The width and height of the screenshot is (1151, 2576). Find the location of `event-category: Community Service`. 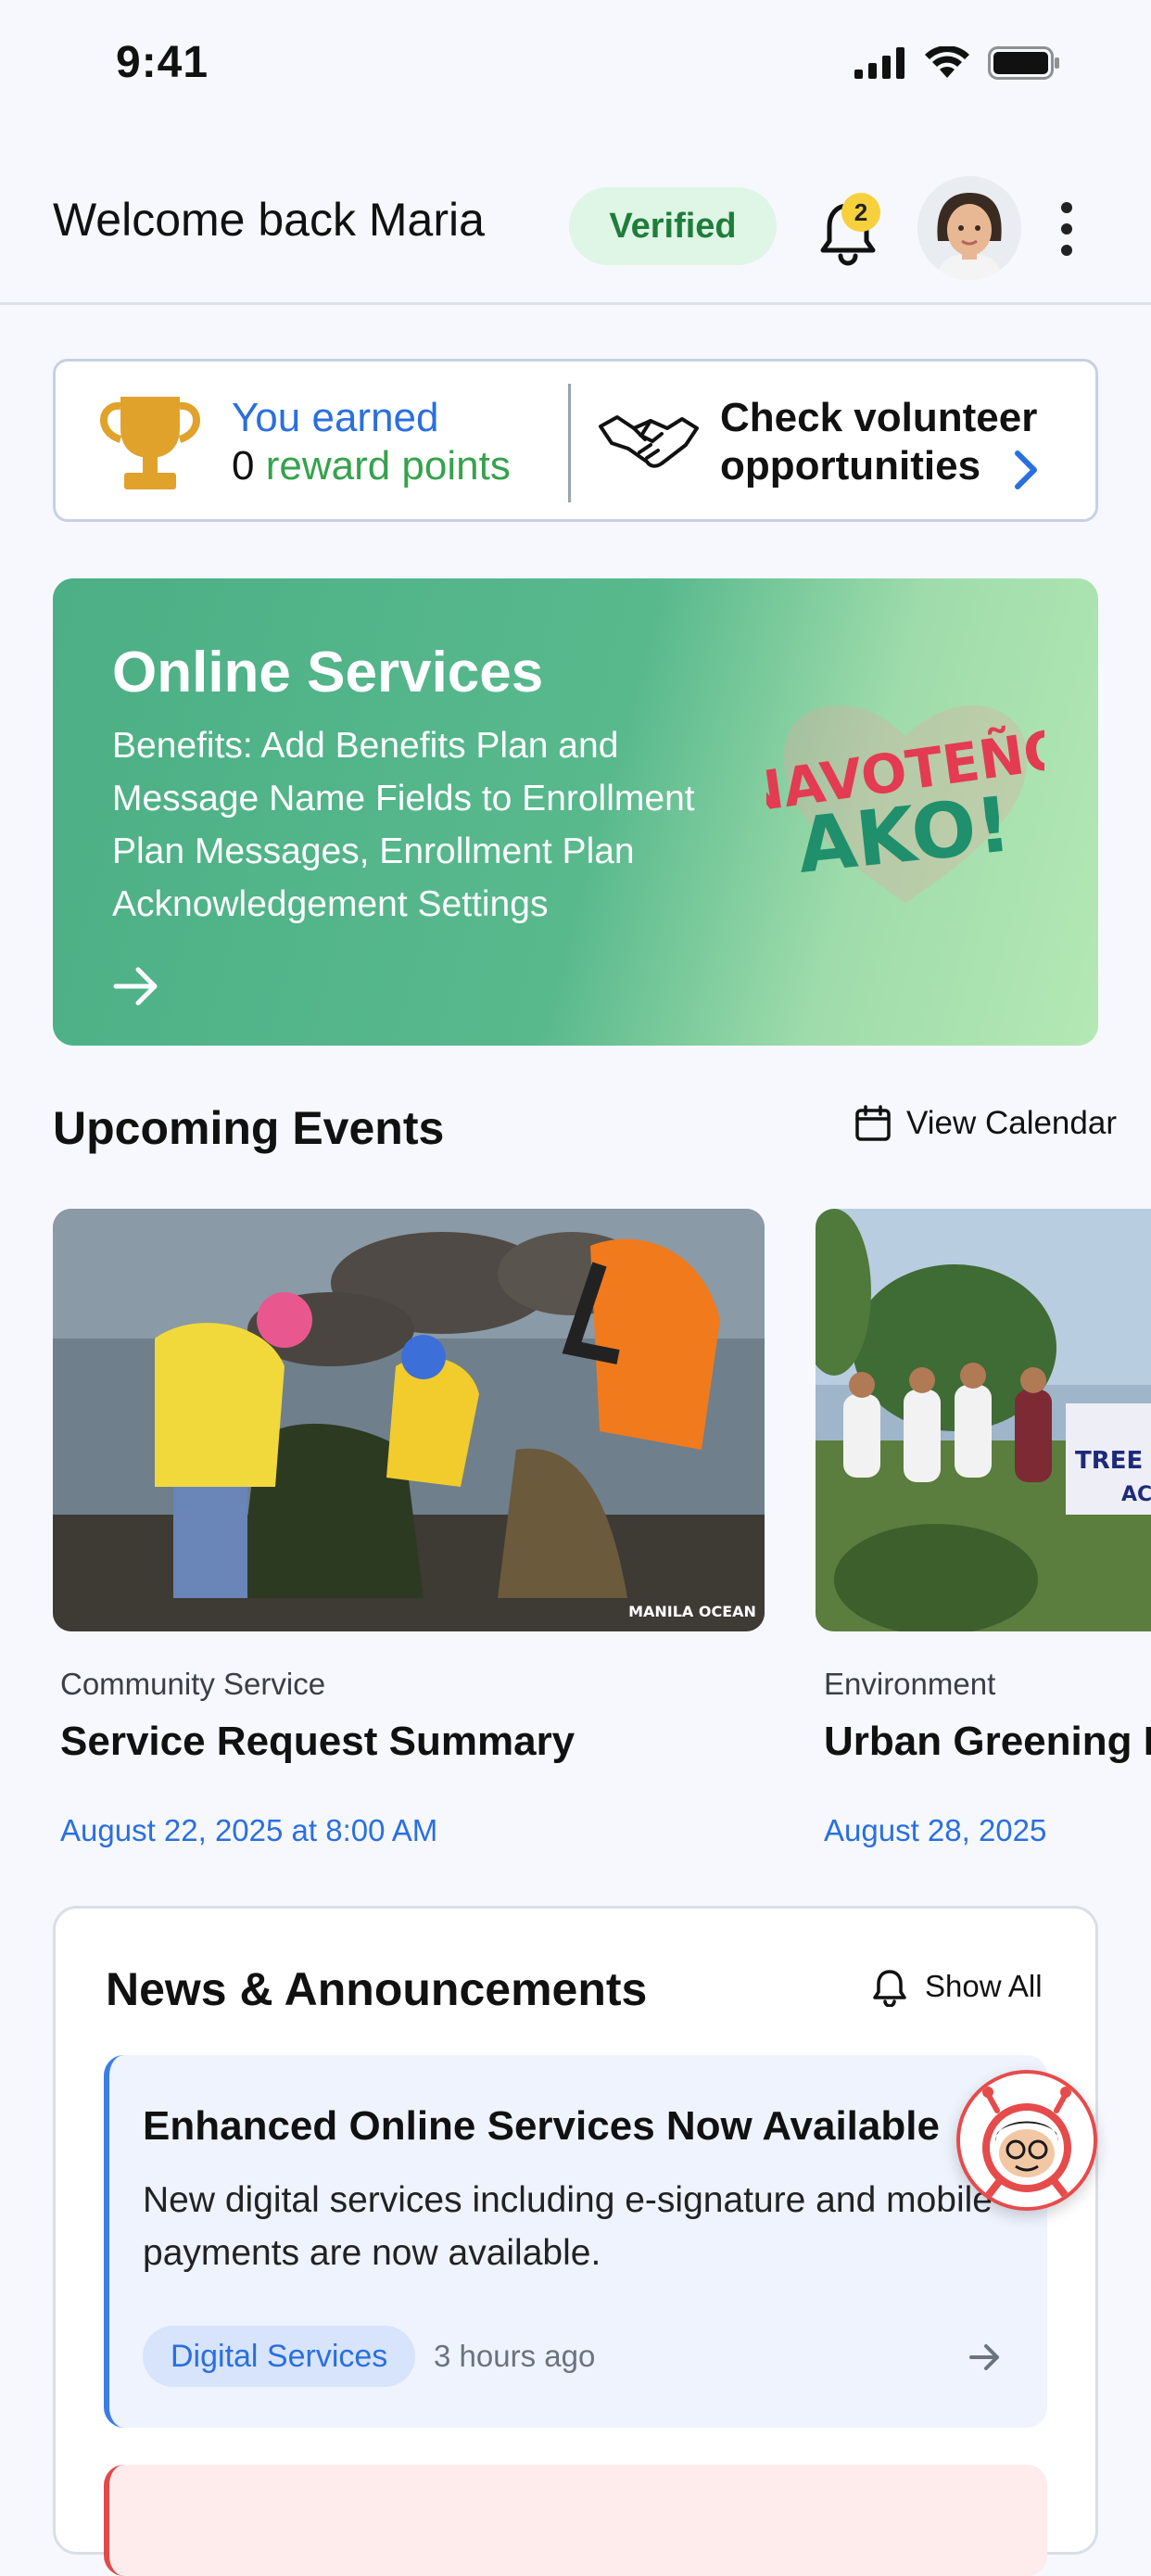

event-category: Community Service is located at coordinates (193, 1684).